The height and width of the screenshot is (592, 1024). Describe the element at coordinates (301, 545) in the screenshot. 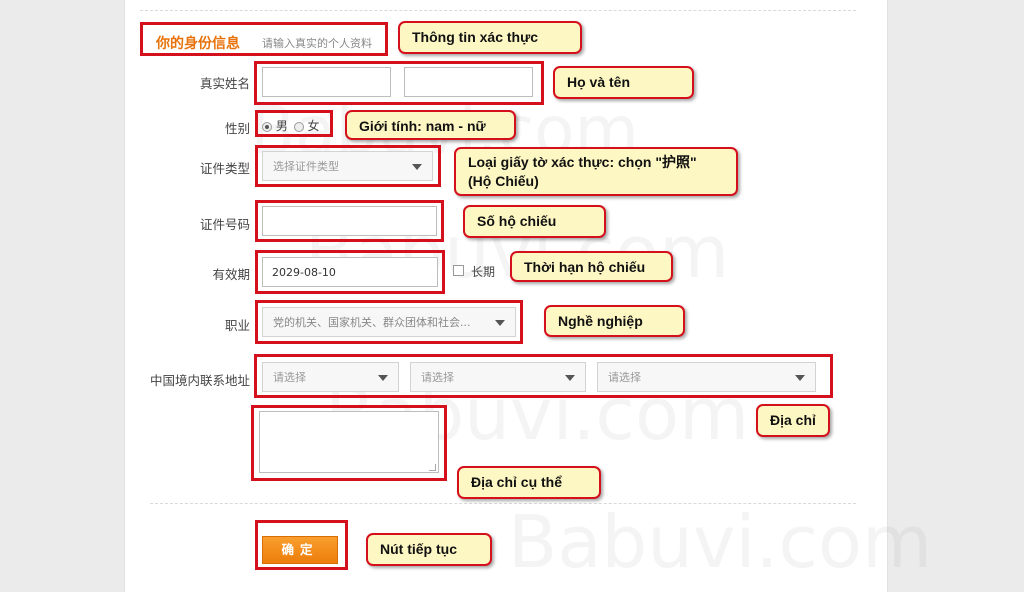

I see `highlight-confirm` at that location.